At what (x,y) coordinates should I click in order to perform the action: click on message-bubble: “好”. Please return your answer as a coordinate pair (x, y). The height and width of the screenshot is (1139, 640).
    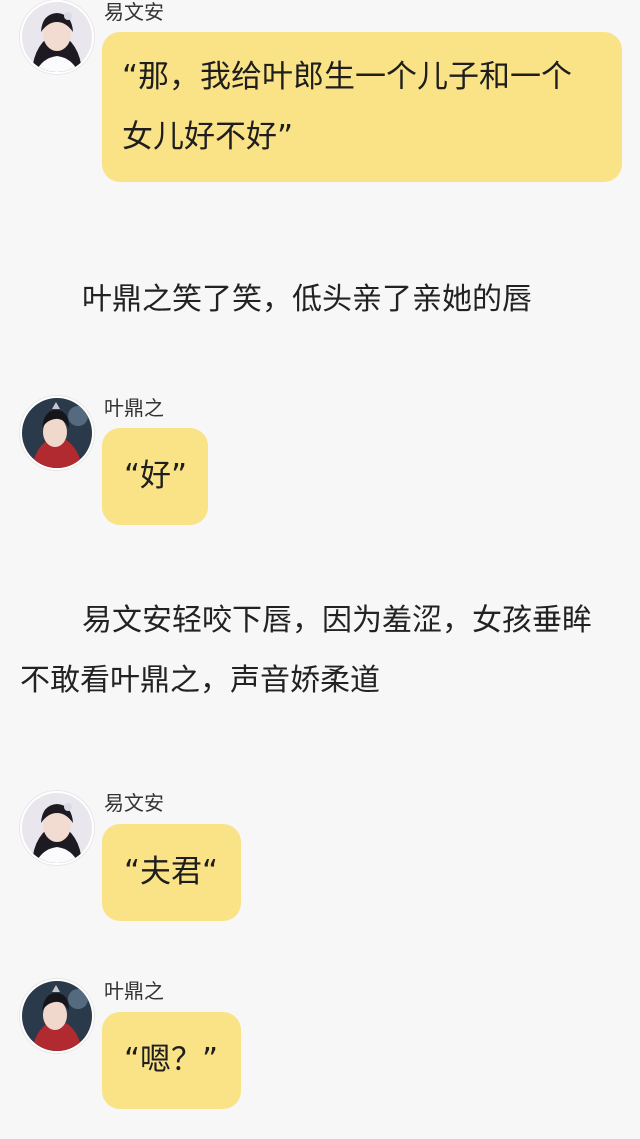
    Looking at the image, I should click on (155, 476).